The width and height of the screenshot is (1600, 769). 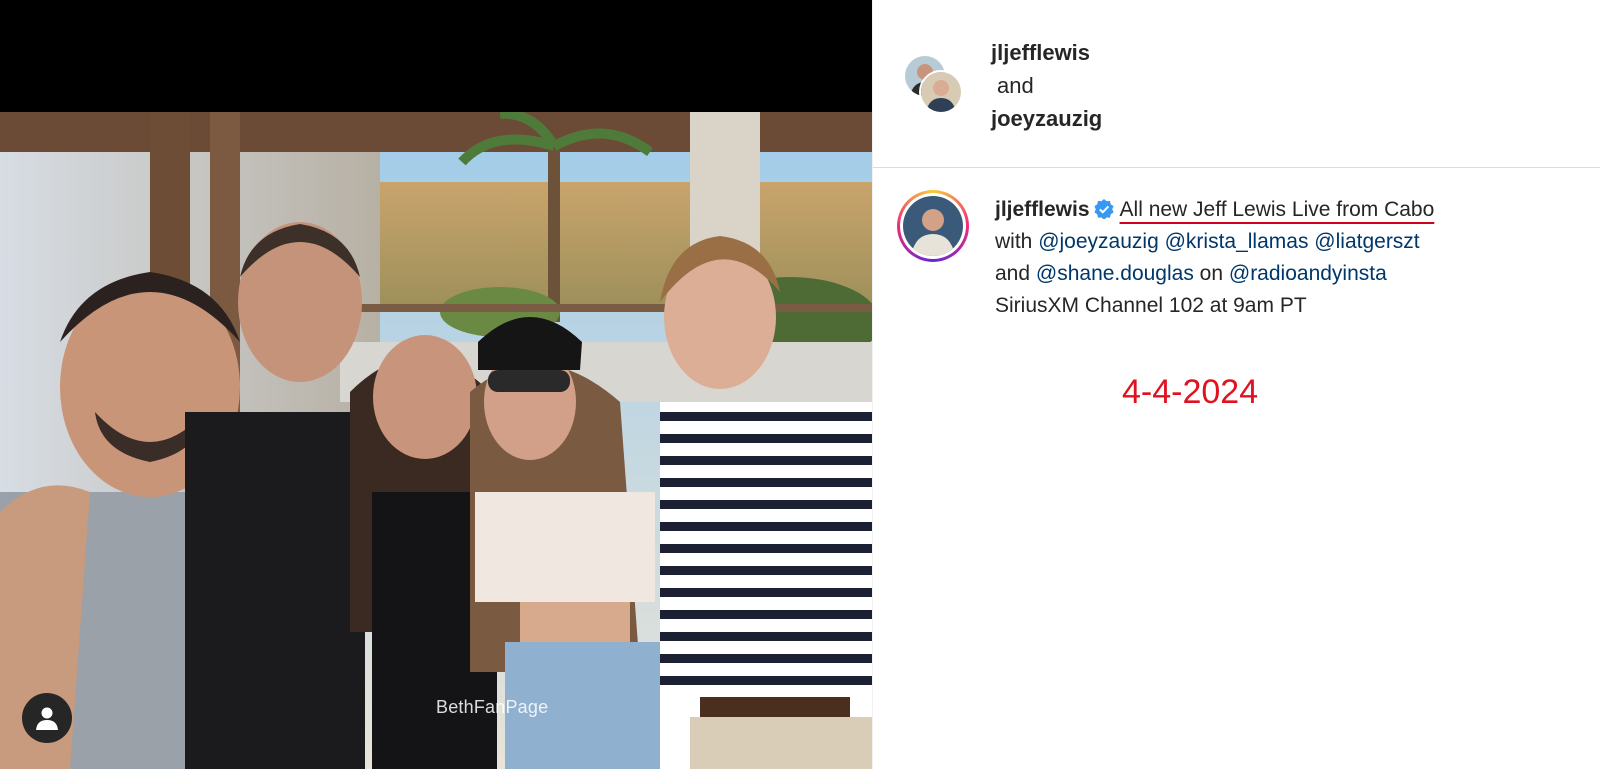 What do you see at coordinates (1236, 84) in the screenshot?
I see `post-header: jljefflewis and joeyzauzig` at bounding box center [1236, 84].